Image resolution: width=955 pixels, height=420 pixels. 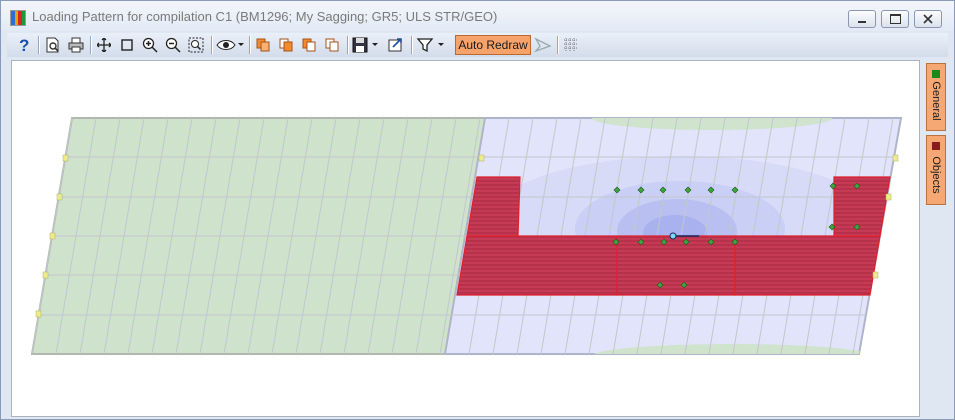 What do you see at coordinates (936, 146) in the screenshot?
I see `objects-tab-swatch` at bounding box center [936, 146].